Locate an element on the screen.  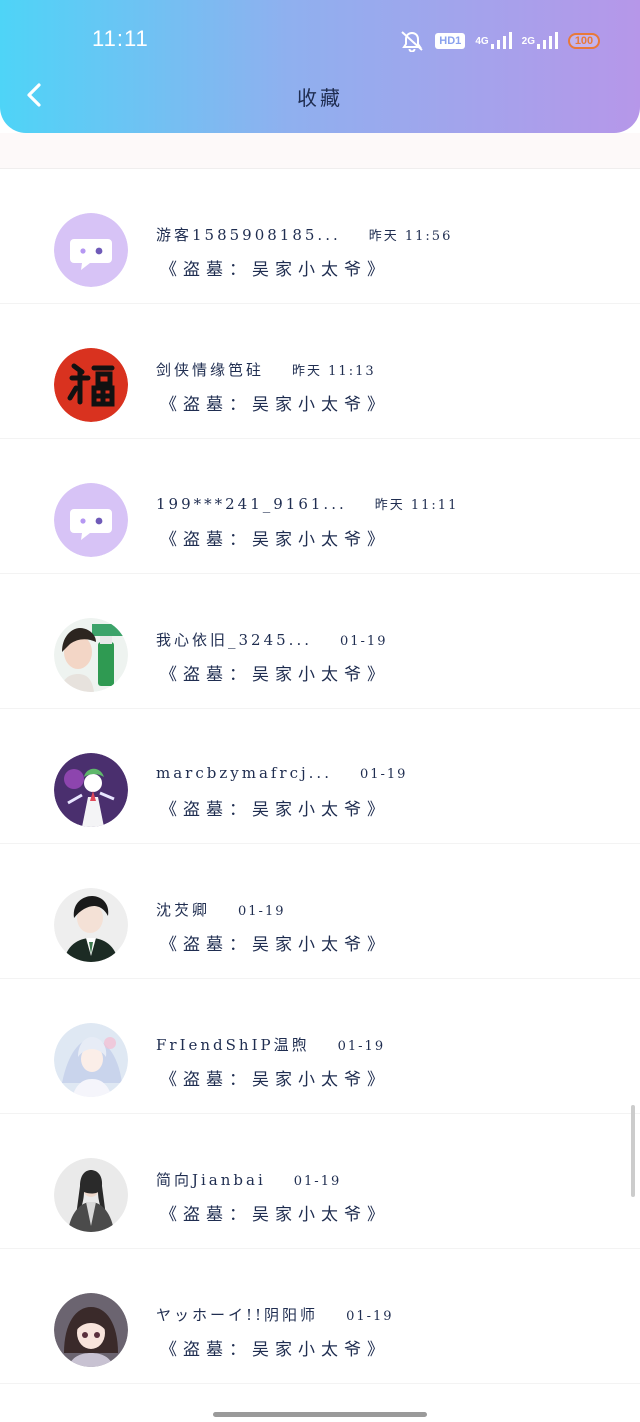
net-label-4g: 4G is located at coordinates (482, 41).